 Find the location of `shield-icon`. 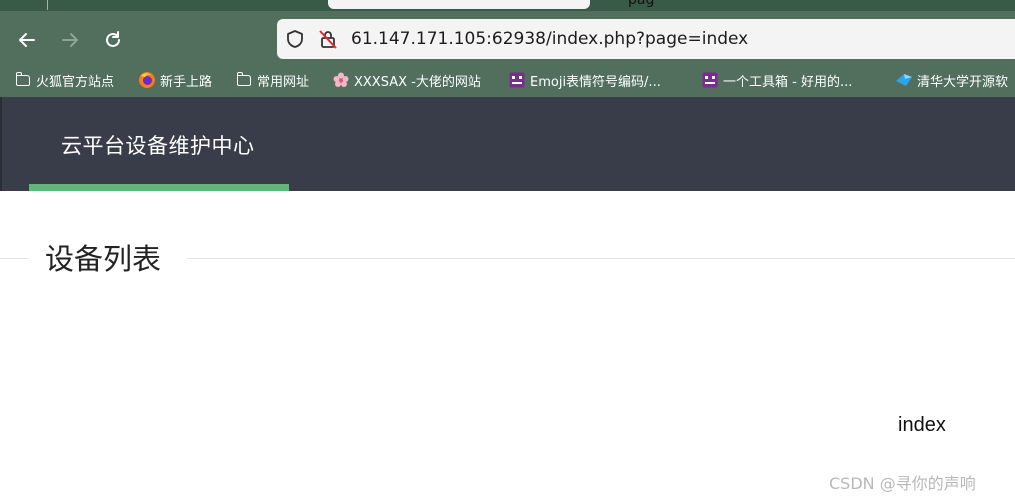

shield-icon is located at coordinates (295, 39).